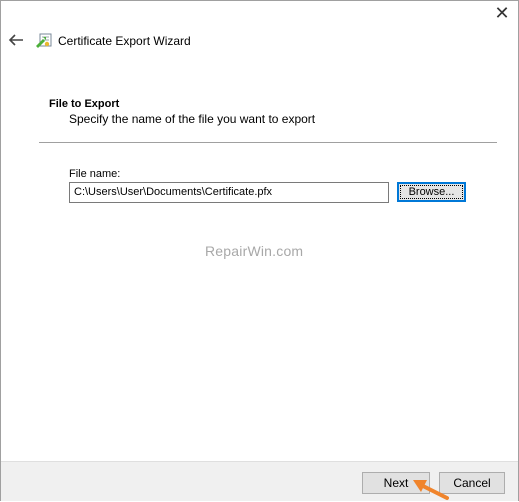  Describe the element at coordinates (502, 13) in the screenshot. I see `close-icon: ✕` at that location.